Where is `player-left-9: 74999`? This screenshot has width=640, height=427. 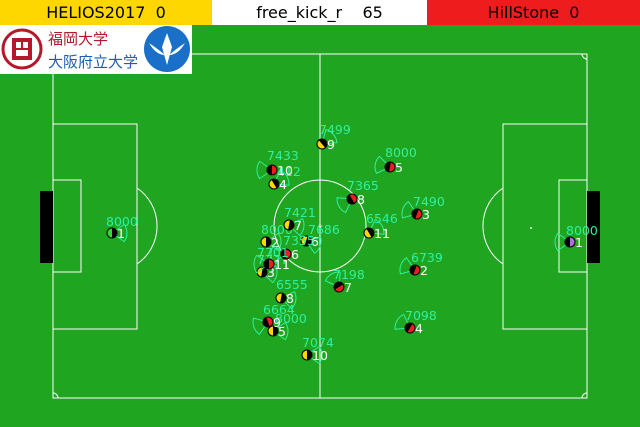
player-left-9: 74999 is located at coordinates (333, 137).